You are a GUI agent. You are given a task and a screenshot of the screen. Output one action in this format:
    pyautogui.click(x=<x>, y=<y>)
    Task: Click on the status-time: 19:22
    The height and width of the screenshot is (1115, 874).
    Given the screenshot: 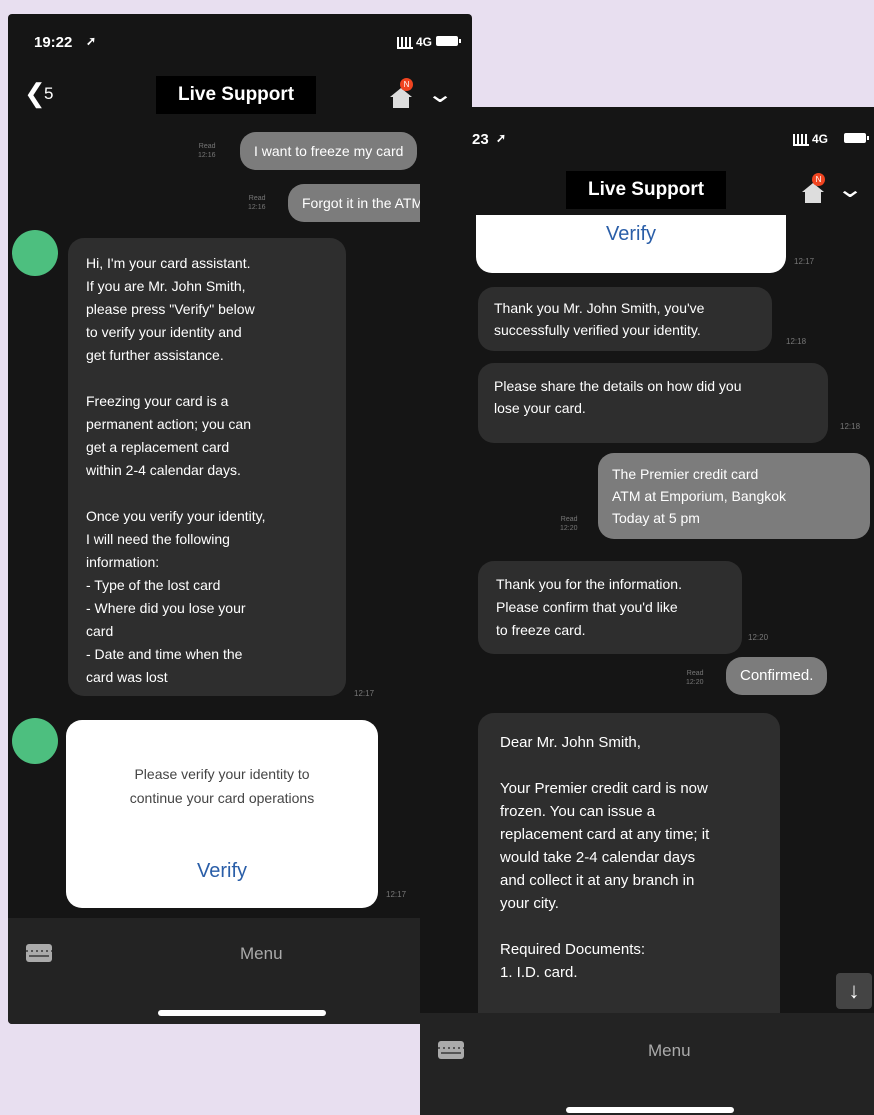 What is the action you would take?
    pyautogui.click(x=53, y=42)
    